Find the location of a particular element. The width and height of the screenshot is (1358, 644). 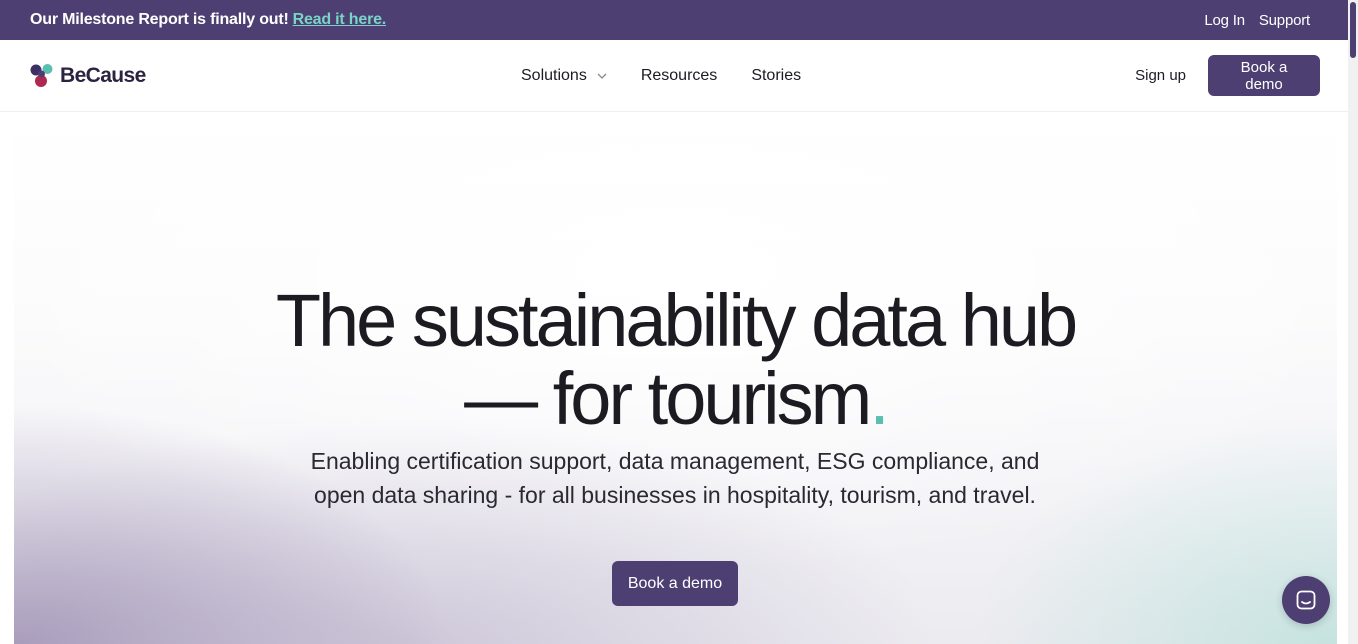

announcement-link: Read it here. is located at coordinates (340, 19).